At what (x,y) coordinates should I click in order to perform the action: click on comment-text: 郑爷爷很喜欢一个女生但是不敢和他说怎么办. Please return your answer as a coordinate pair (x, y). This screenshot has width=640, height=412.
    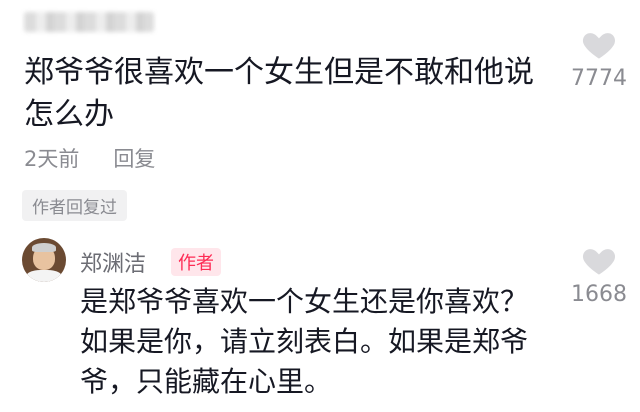
    Looking at the image, I should click on (279, 93).